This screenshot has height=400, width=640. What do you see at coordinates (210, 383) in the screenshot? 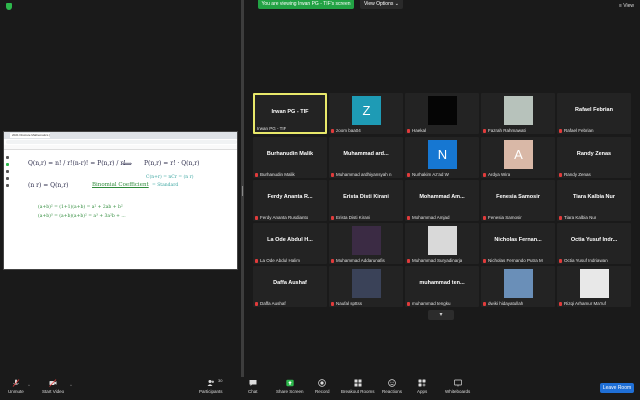
I see `participants-icon` at bounding box center [210, 383].